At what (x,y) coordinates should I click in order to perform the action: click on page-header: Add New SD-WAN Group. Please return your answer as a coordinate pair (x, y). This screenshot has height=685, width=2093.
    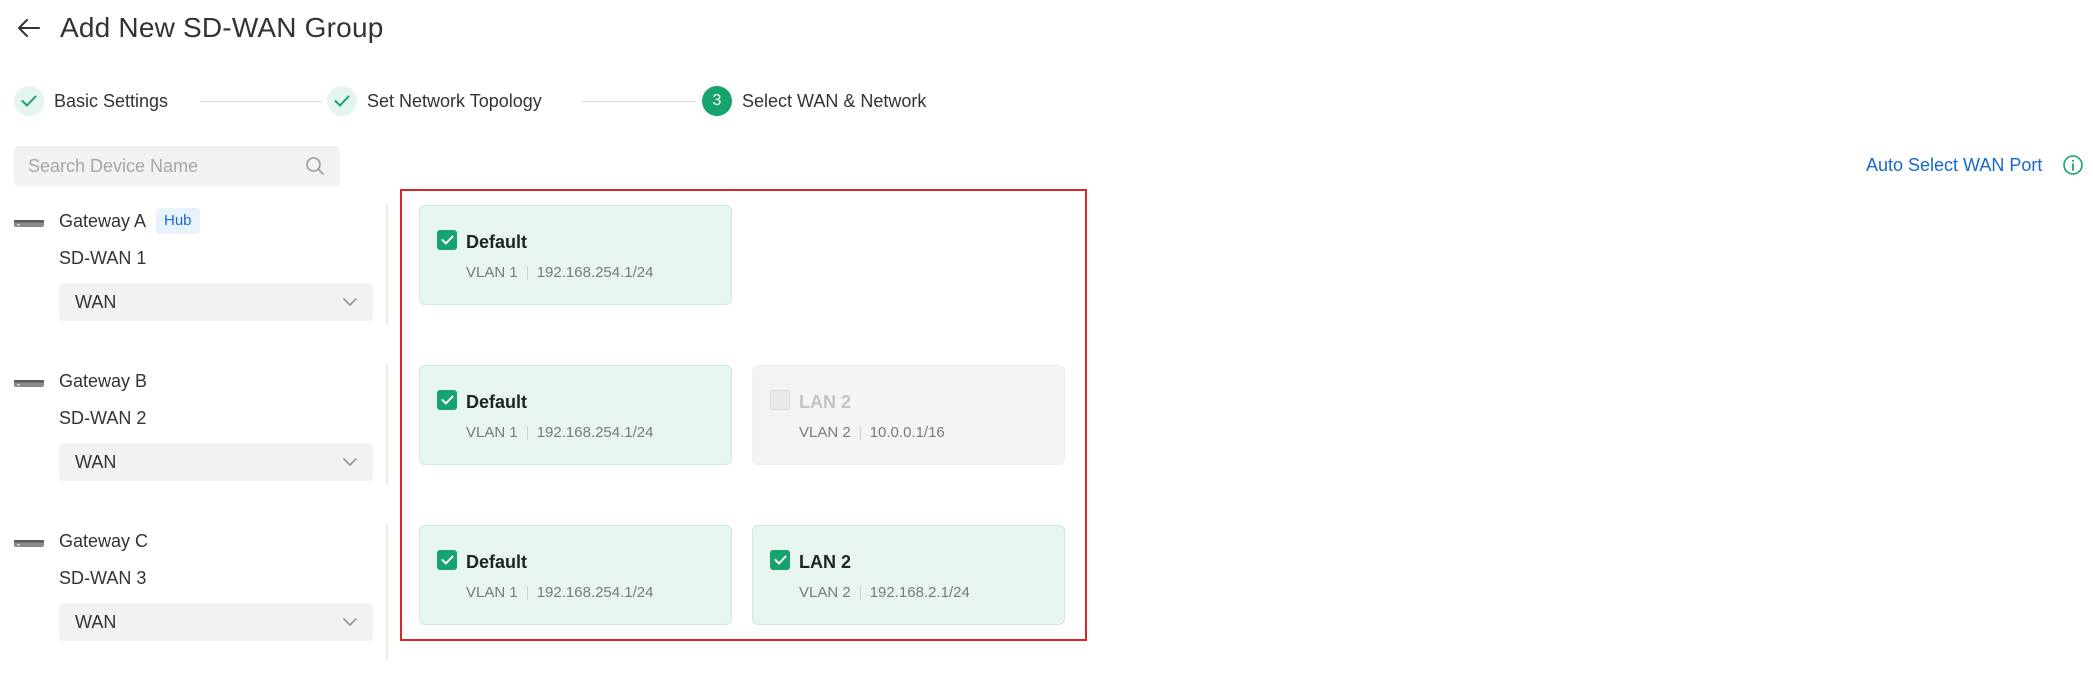
    Looking at the image, I should click on (200, 28).